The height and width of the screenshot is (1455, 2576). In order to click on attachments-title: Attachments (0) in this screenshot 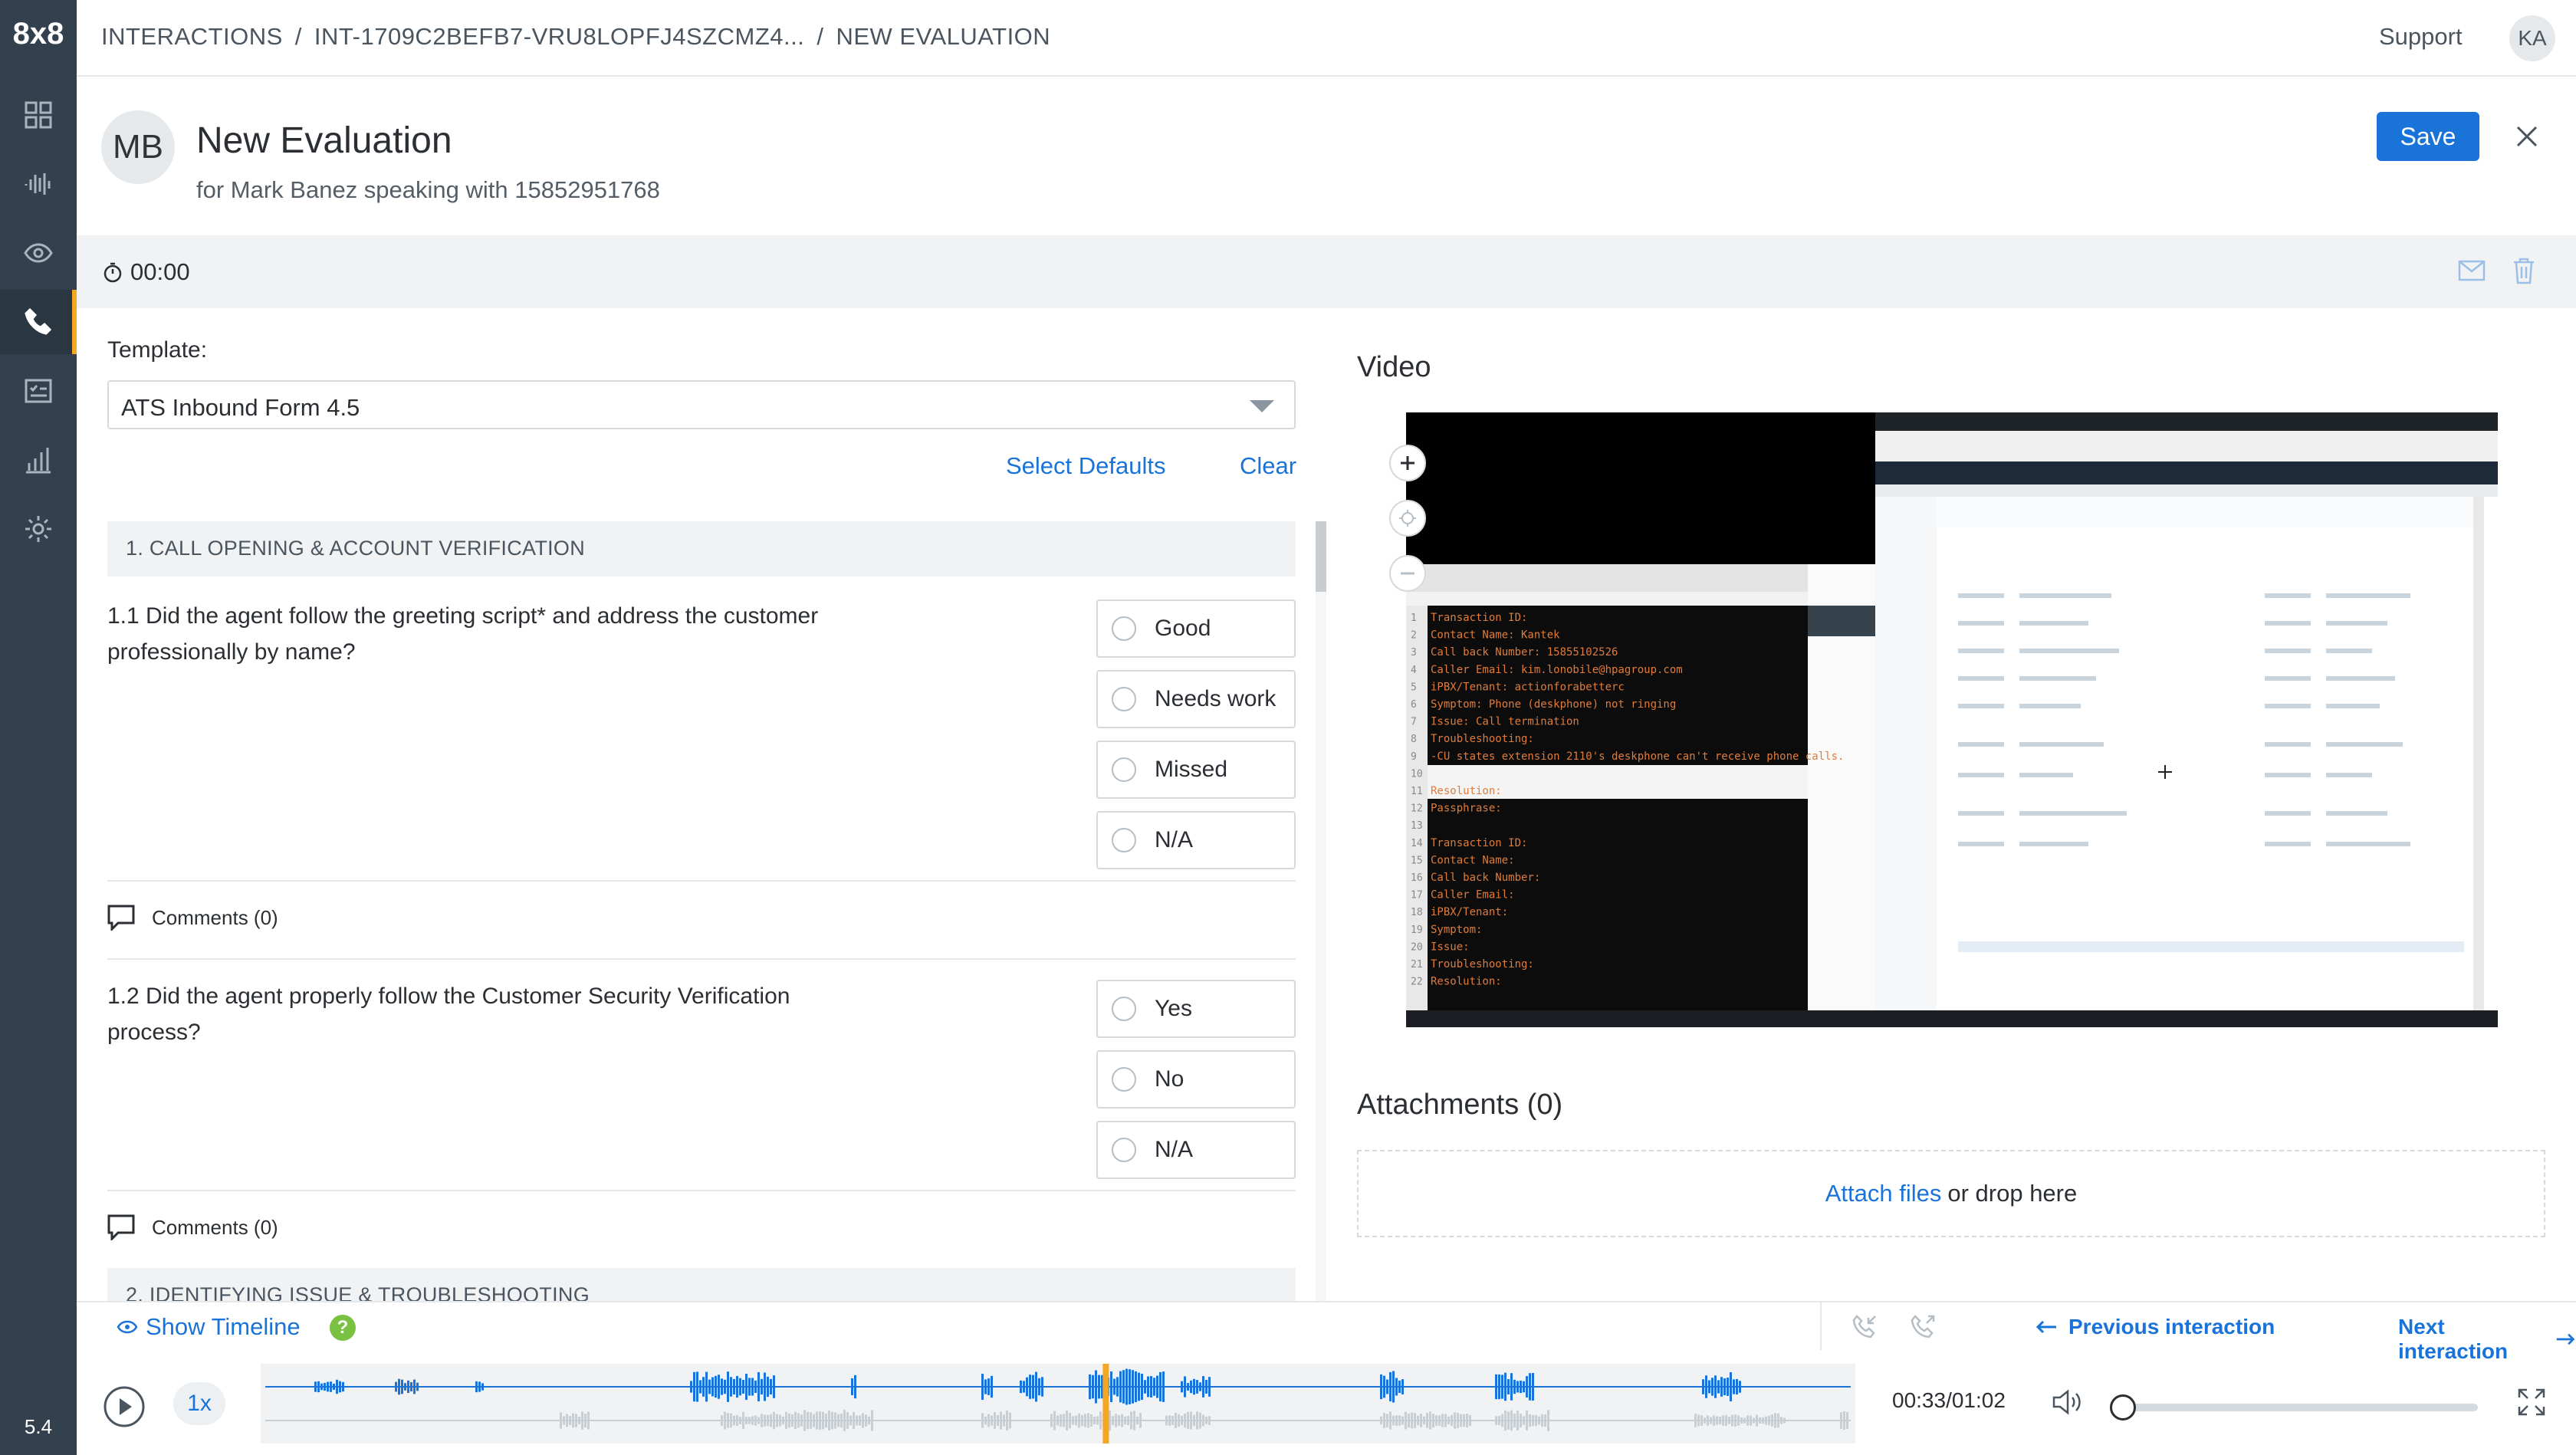, I will do `click(1460, 1105)`.